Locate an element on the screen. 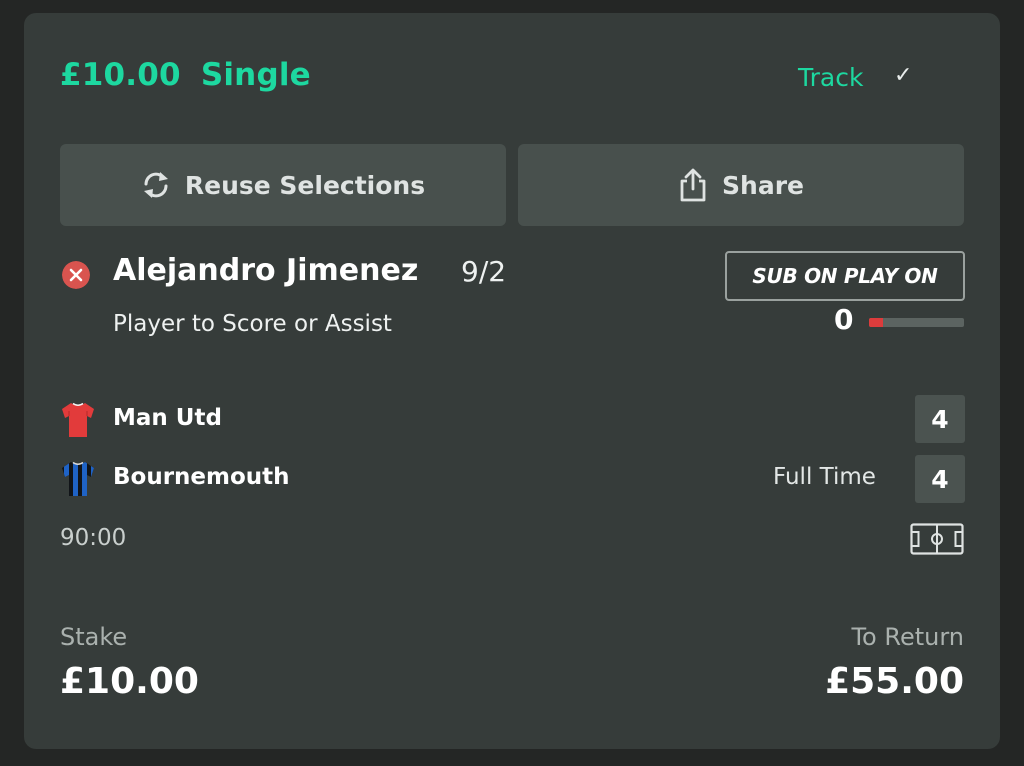 Image resolution: width=1024 pixels, height=766 pixels. stake-label: Stake is located at coordinates (94, 637).